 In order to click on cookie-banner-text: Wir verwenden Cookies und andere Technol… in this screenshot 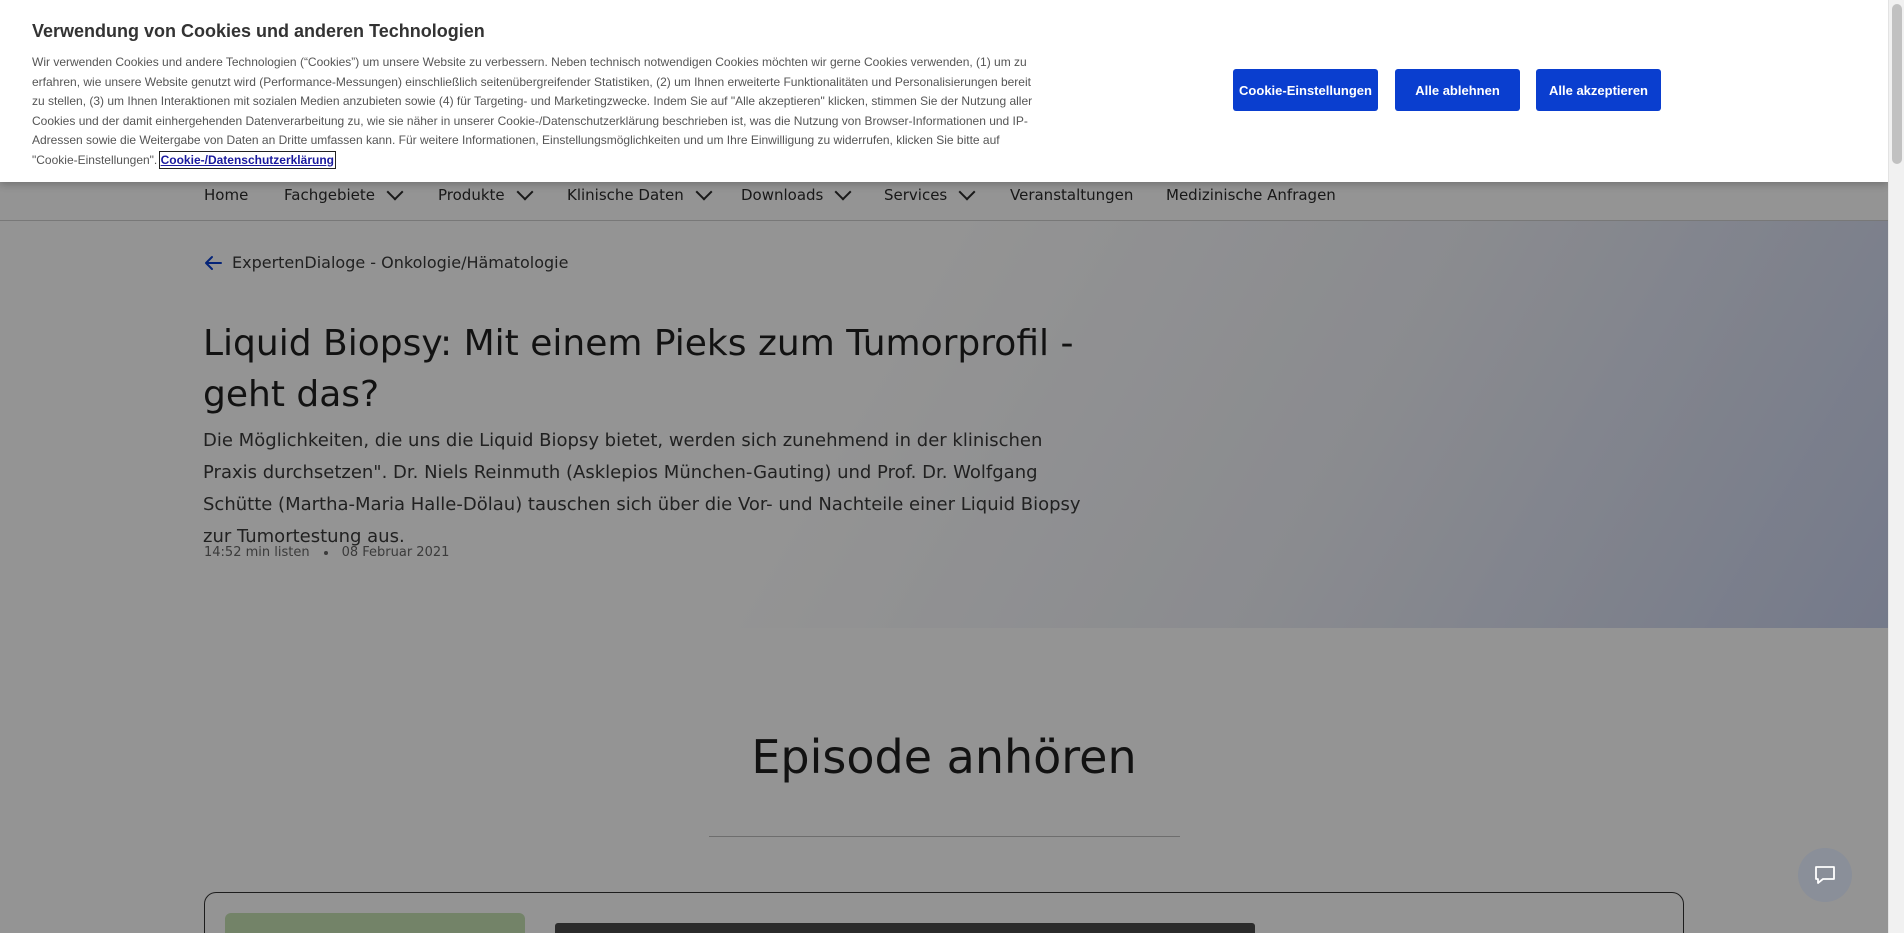, I will do `click(537, 112)`.